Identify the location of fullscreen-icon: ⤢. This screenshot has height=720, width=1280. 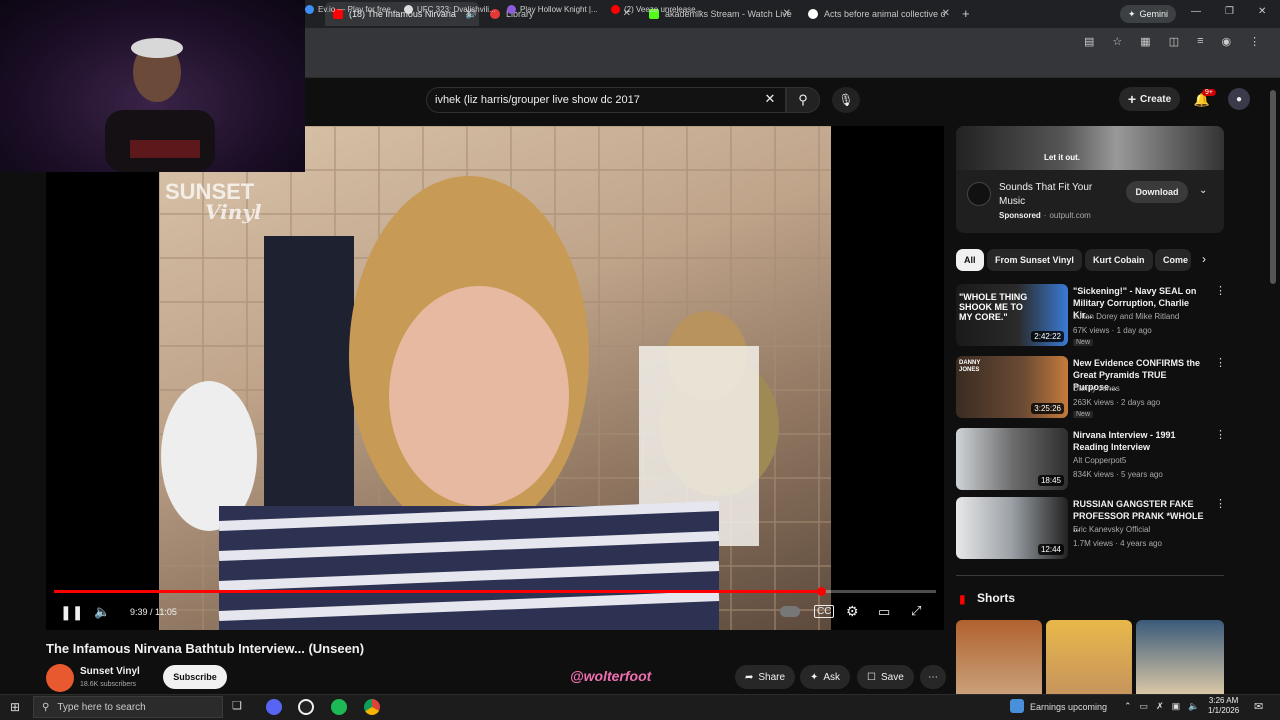
(916, 611).